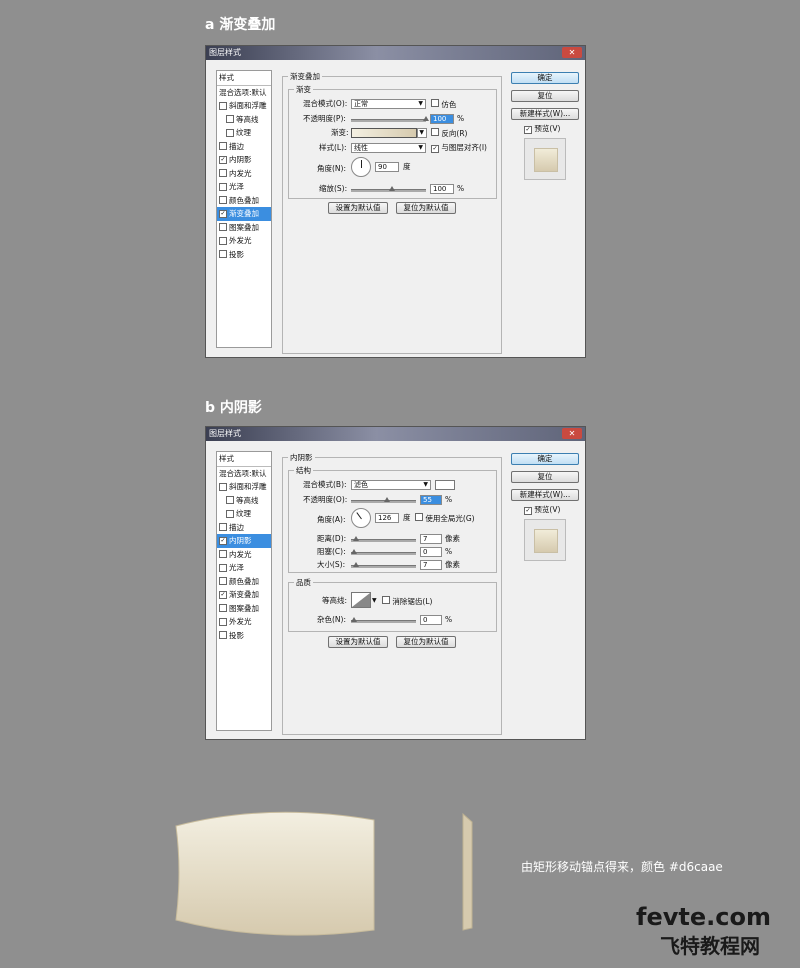  Describe the element at coordinates (361, 600) in the screenshot. I see `contour-picker` at that location.